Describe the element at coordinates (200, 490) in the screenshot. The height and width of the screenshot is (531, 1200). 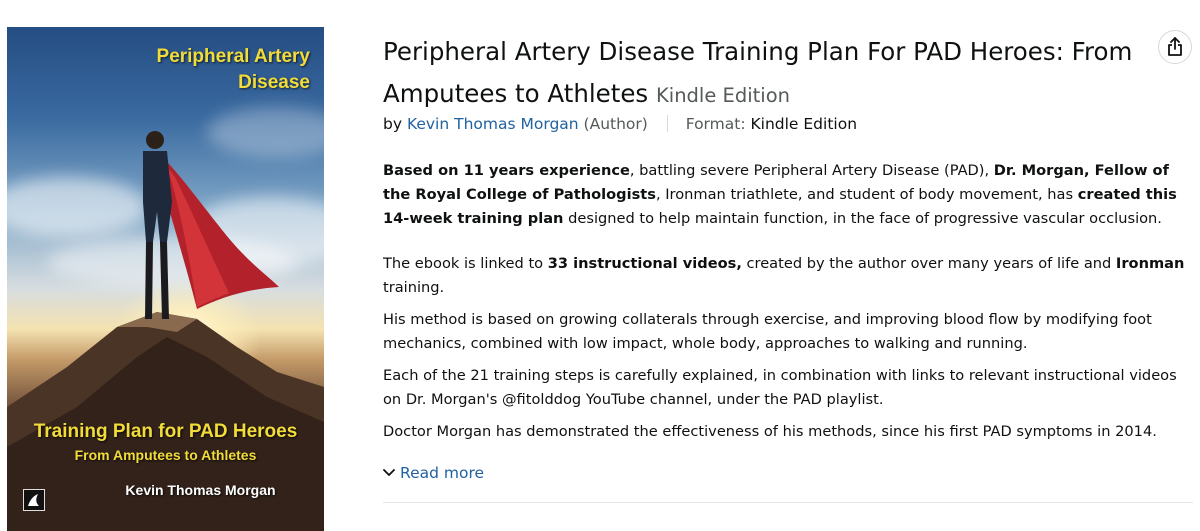
I see `cover-author: Kevin Thomas Morgan` at that location.